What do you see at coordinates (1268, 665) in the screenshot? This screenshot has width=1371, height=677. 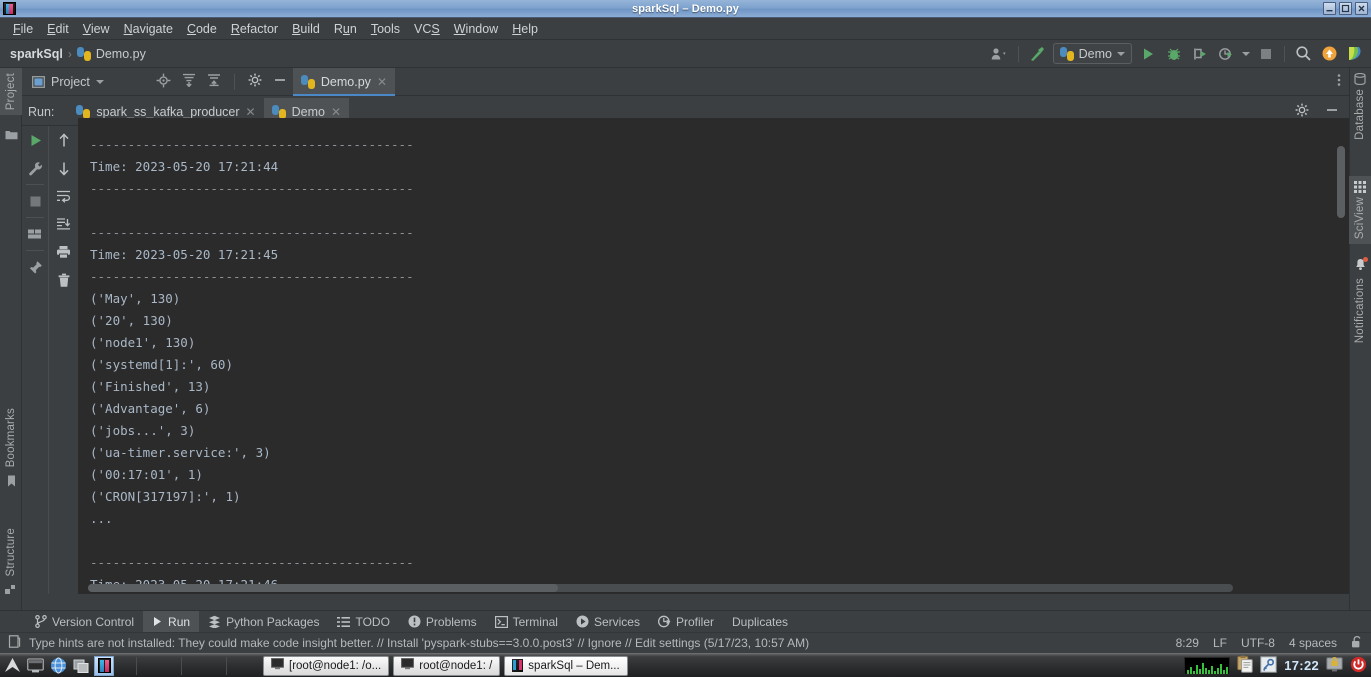 I see `key-icon` at bounding box center [1268, 665].